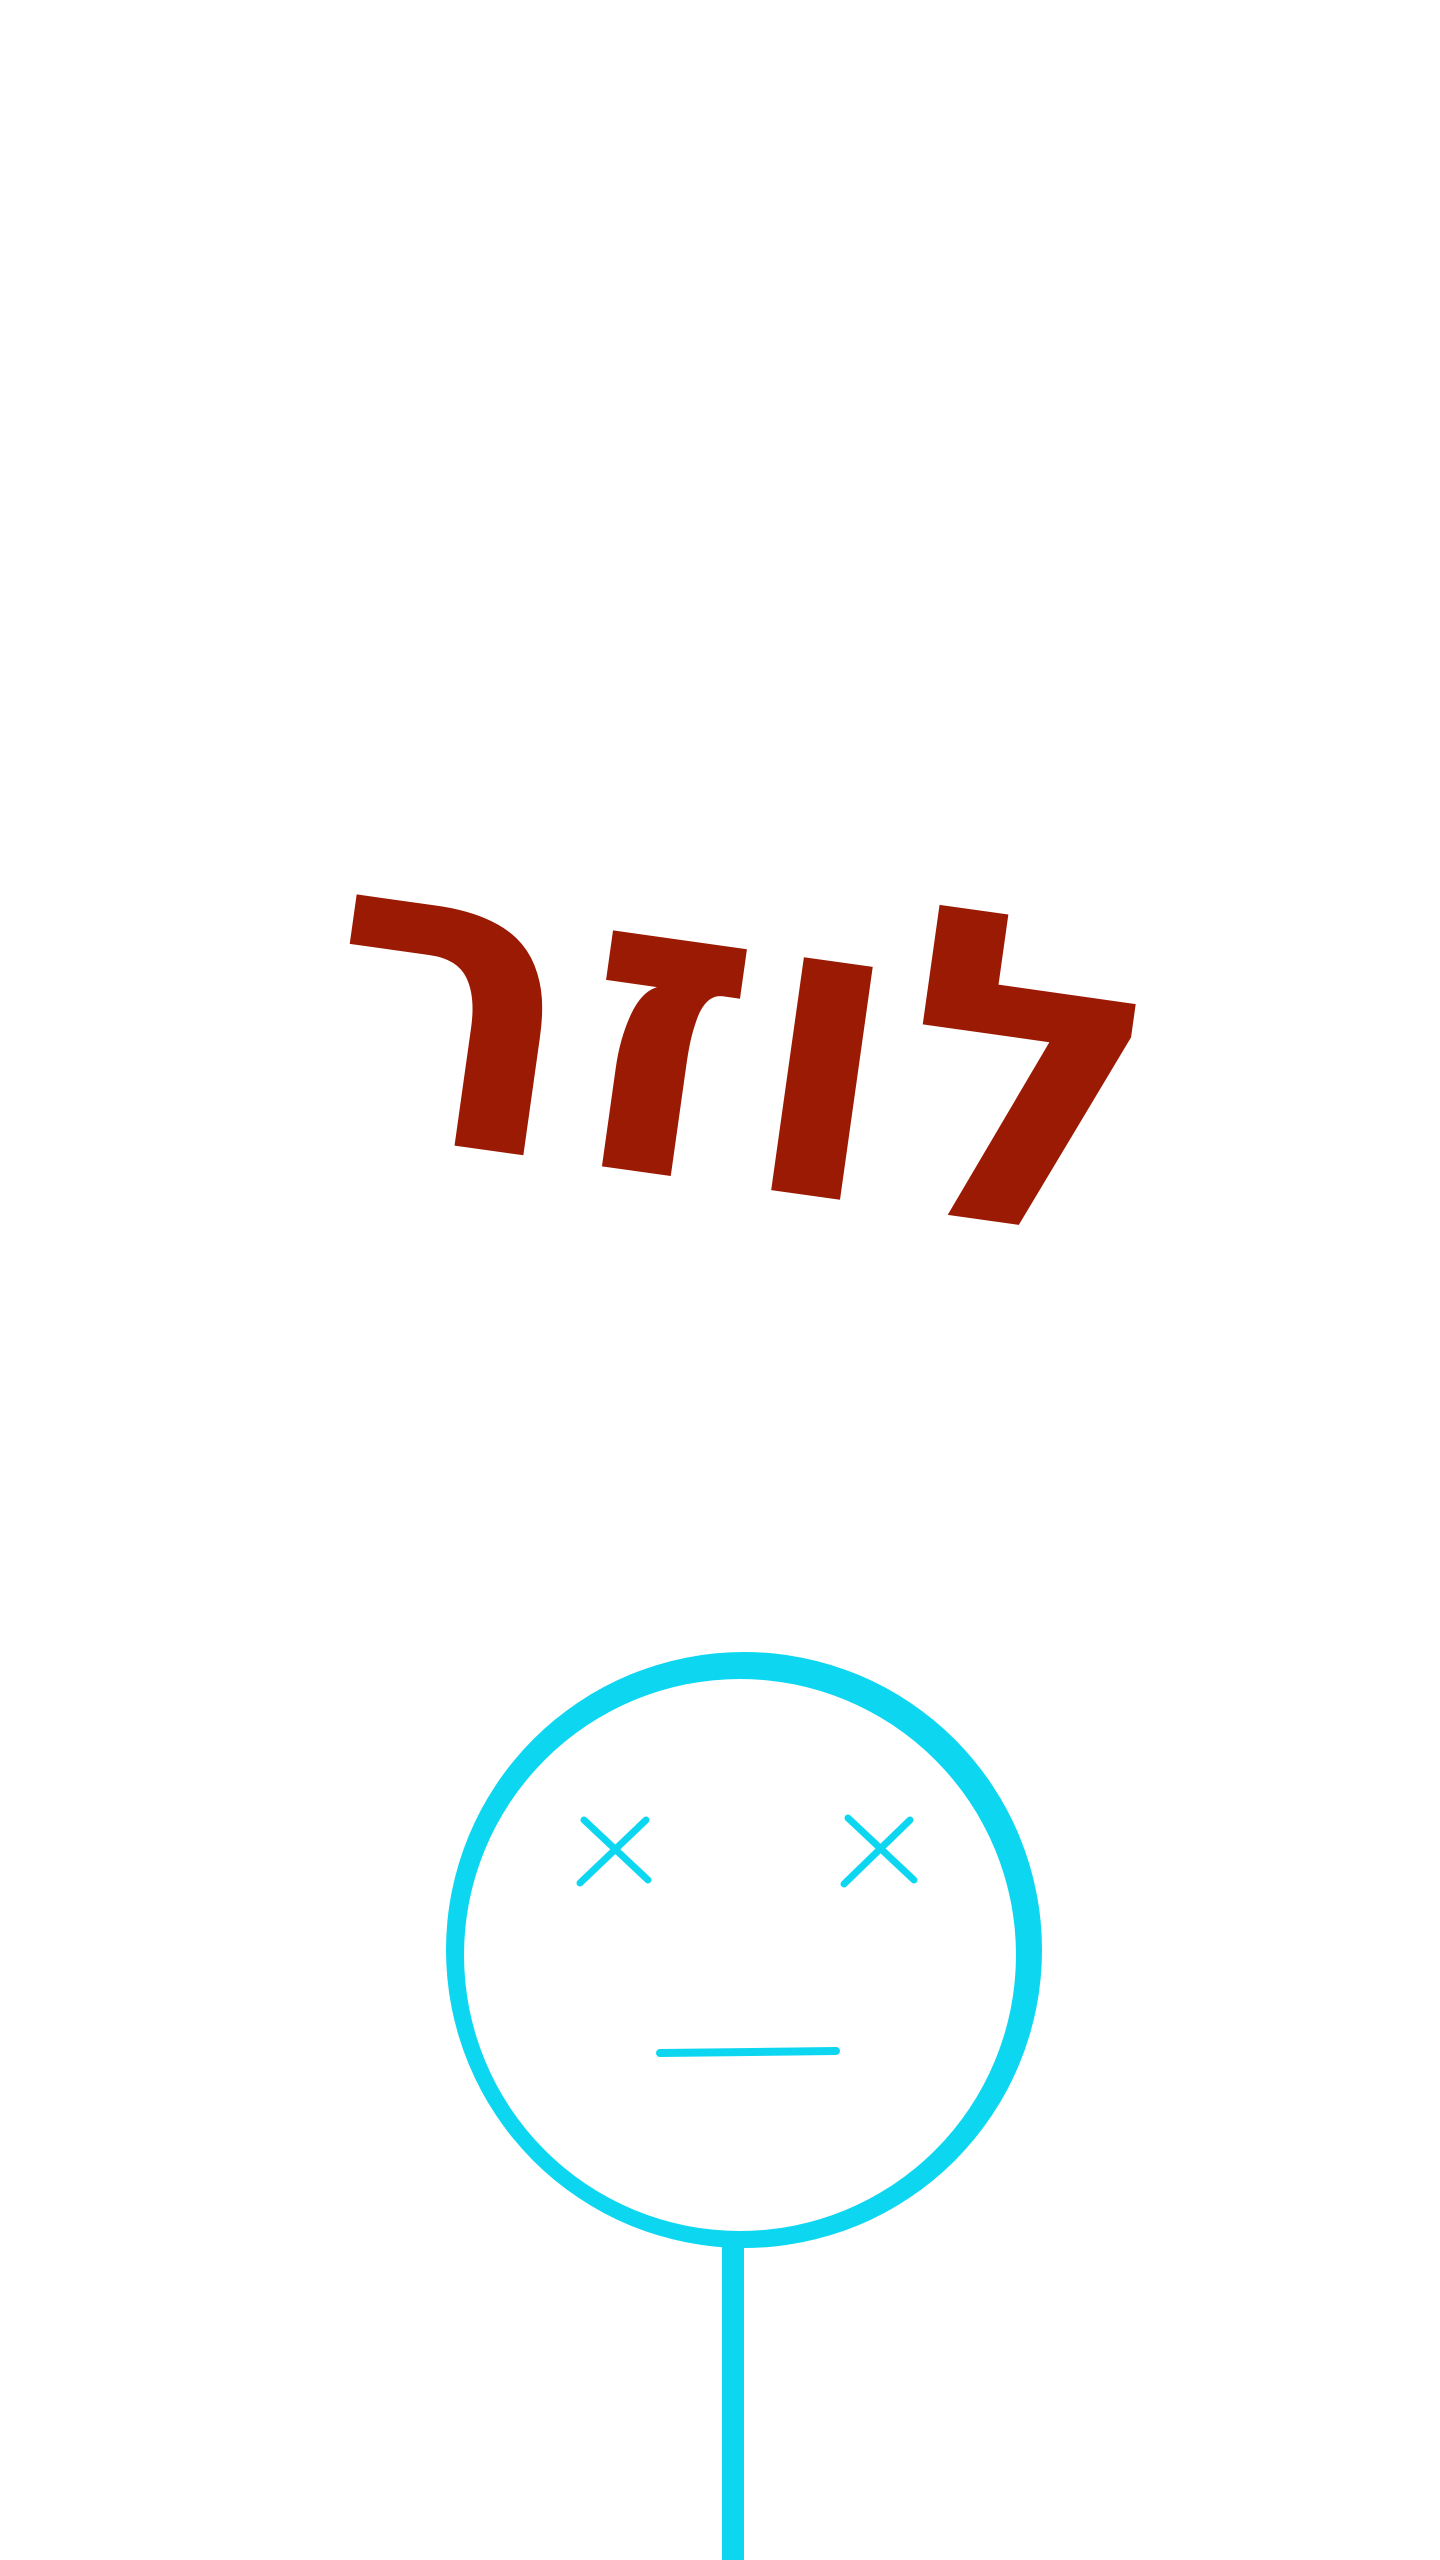 This screenshot has width=1440, height=2560. I want to click on stick-figure, so click(744, 2106).